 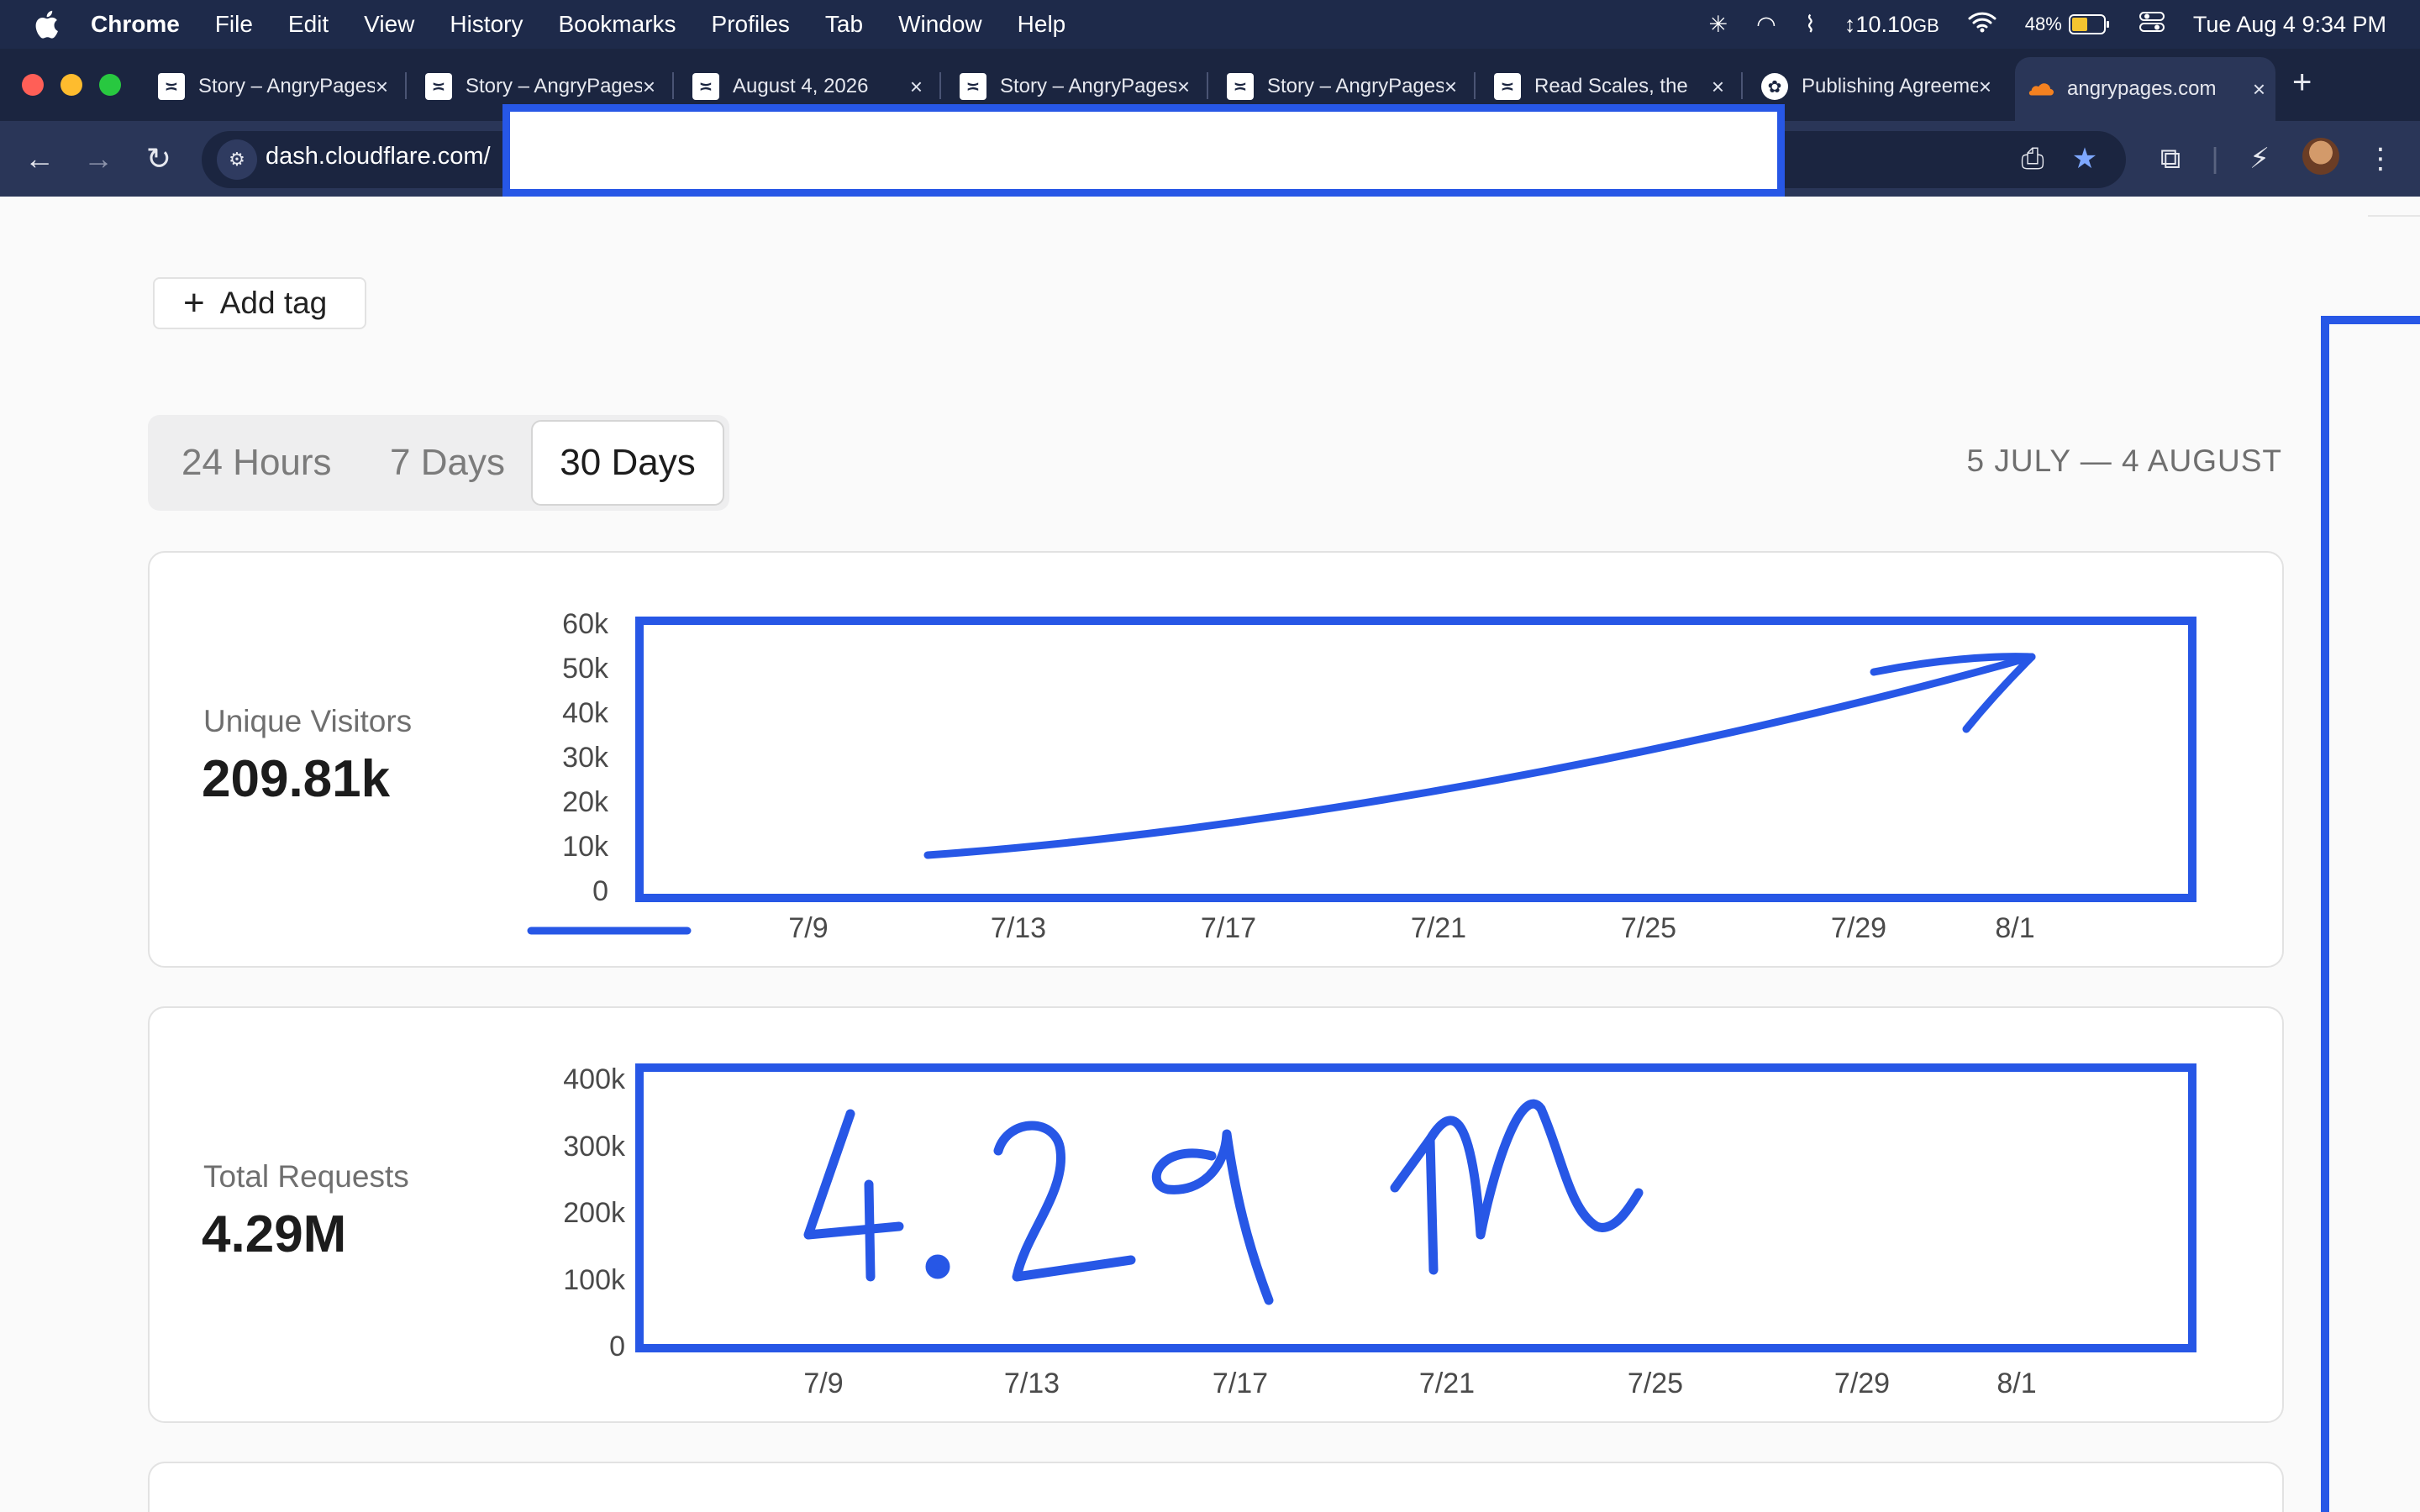 I want to click on menu-edit: Edit, so click(x=308, y=24).